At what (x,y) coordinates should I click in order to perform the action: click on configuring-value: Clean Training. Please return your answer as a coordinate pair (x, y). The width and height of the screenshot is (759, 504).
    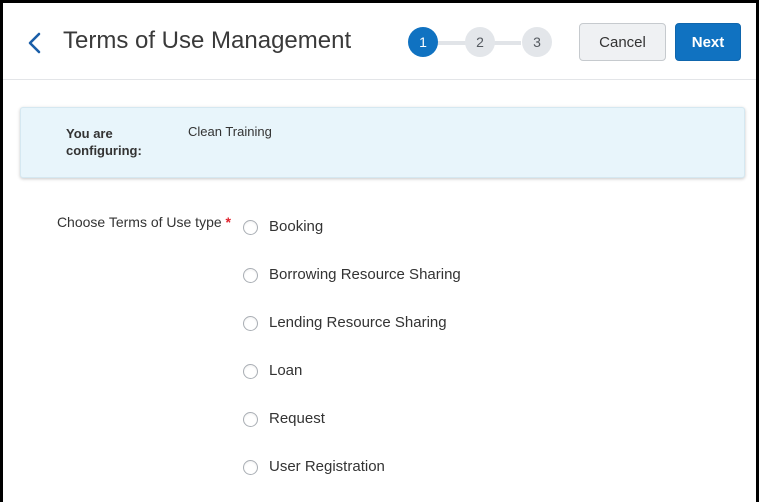
    Looking at the image, I should click on (230, 131).